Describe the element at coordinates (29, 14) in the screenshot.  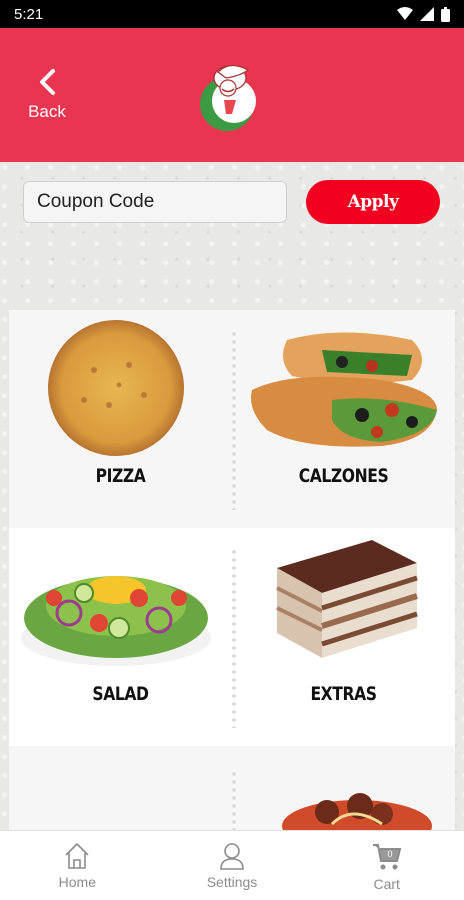
I see `clock: 5:21` at that location.